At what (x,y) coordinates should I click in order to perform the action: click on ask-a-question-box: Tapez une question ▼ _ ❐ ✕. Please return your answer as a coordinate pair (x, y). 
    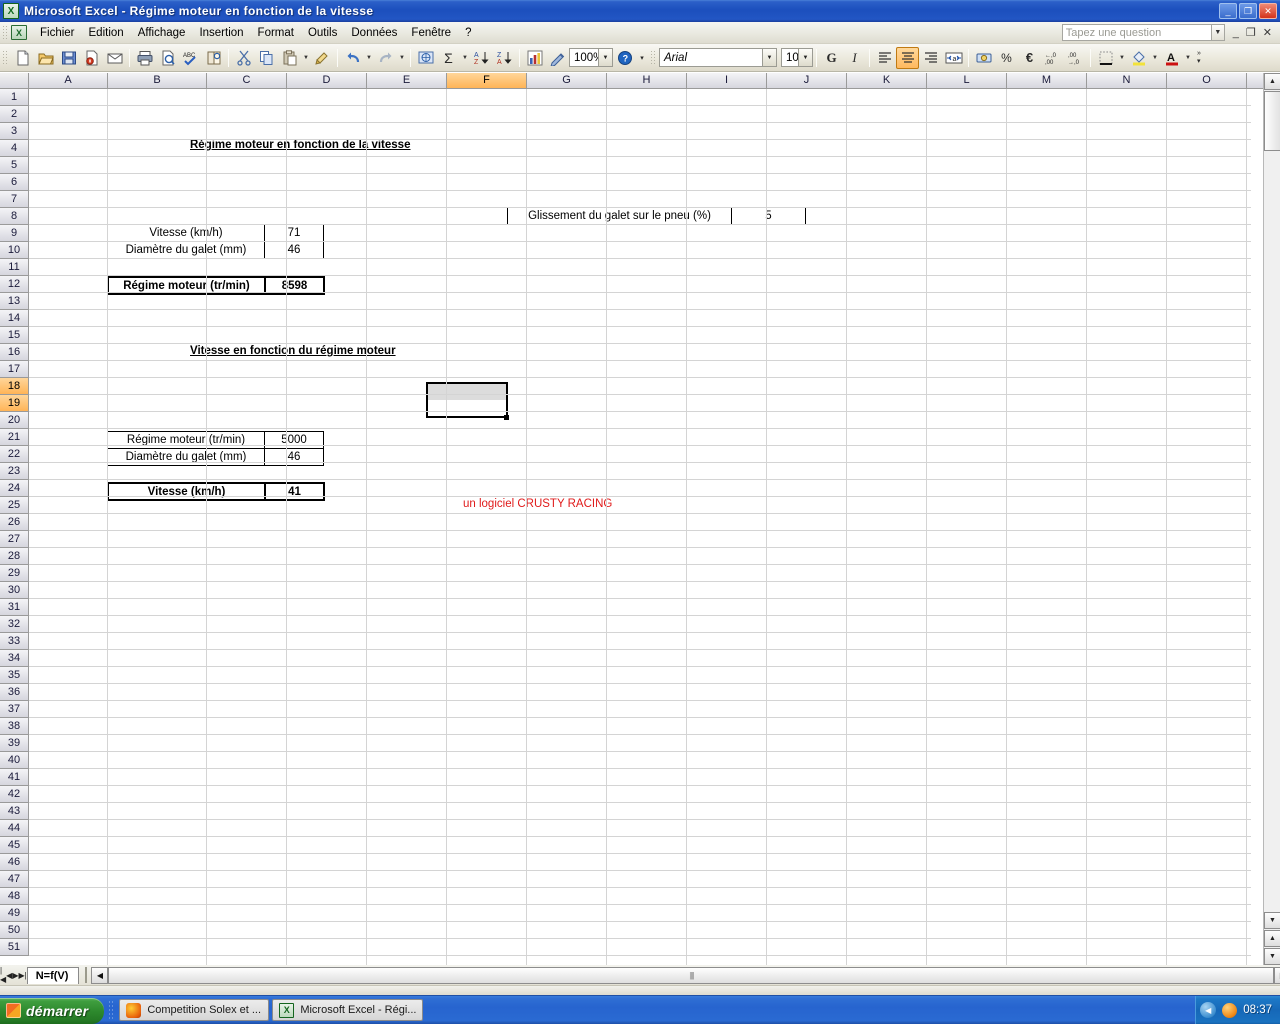
    Looking at the image, I should click on (1168, 32).